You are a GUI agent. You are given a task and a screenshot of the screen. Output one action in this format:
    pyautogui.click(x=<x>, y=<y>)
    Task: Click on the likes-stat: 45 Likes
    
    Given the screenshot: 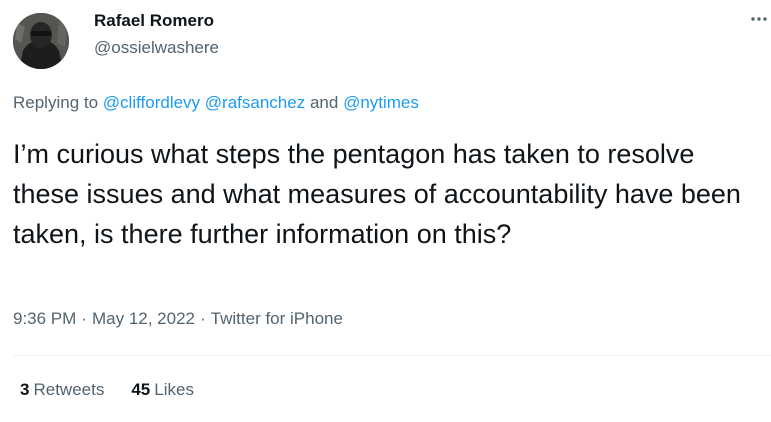 What is the action you would take?
    pyautogui.click(x=162, y=390)
    